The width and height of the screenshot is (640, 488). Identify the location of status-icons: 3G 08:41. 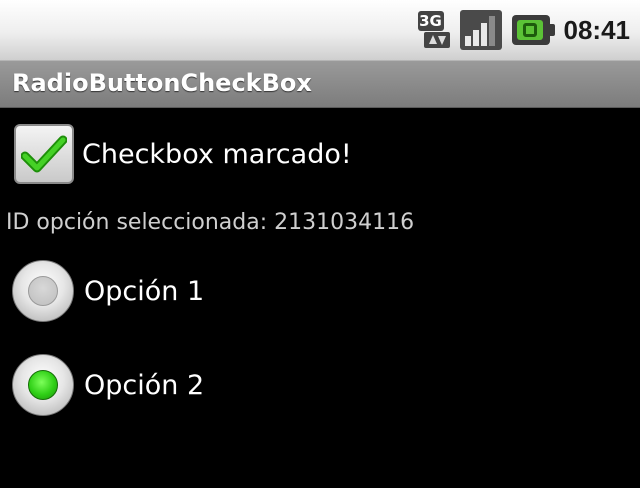
(524, 30).